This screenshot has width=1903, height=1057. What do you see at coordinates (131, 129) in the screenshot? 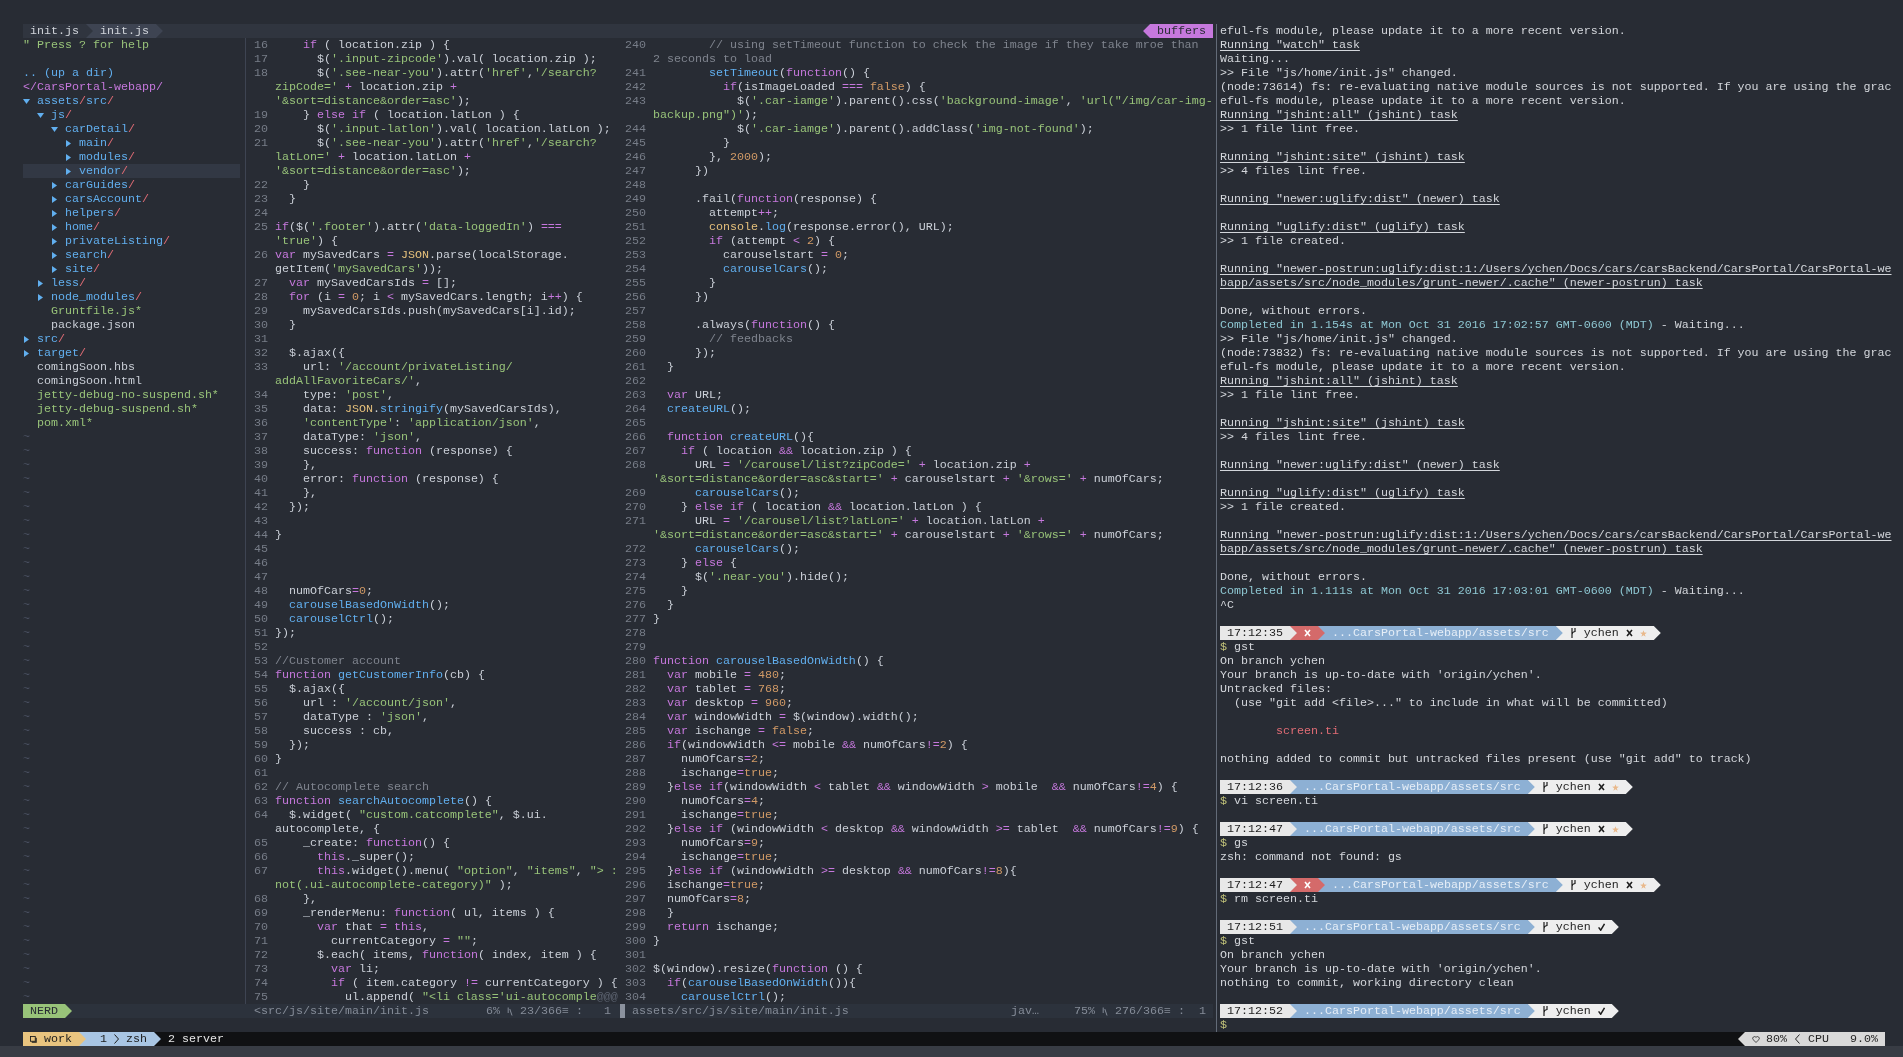
I see `tree-item: carDetail/` at bounding box center [131, 129].